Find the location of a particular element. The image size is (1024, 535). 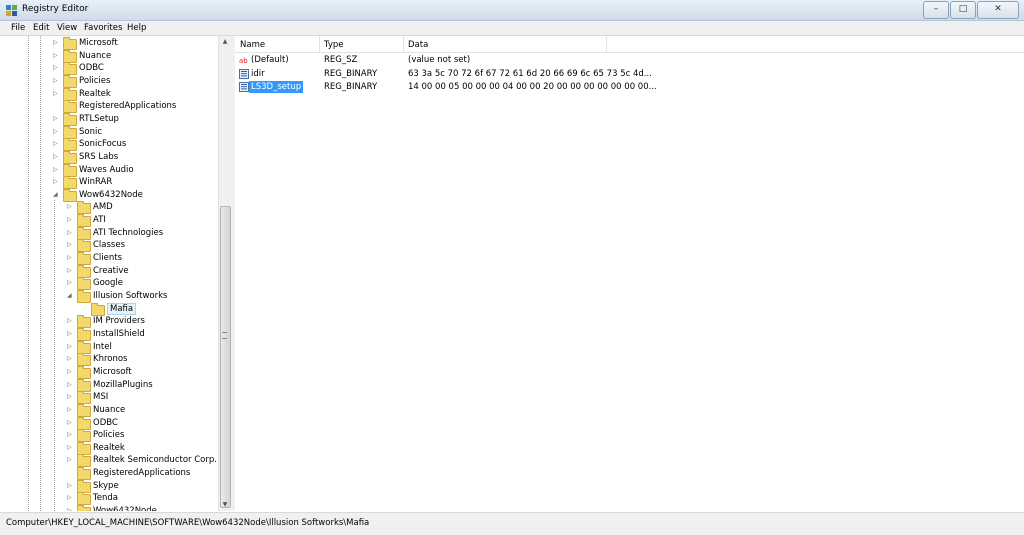

scroll-up-icon: ▲ is located at coordinates (225, 42).